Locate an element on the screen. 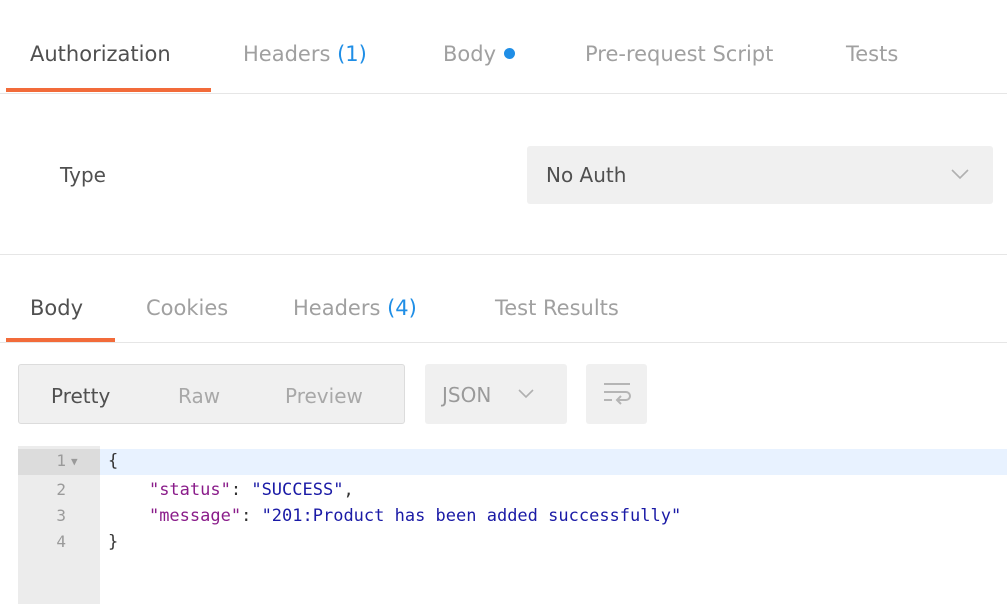  auth-type-value: No Auth is located at coordinates (586, 175).